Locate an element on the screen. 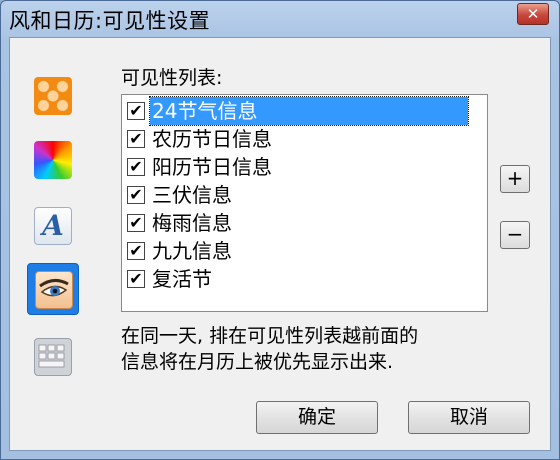 This screenshot has width=560, height=460. color-wheel-icon is located at coordinates (53, 160).